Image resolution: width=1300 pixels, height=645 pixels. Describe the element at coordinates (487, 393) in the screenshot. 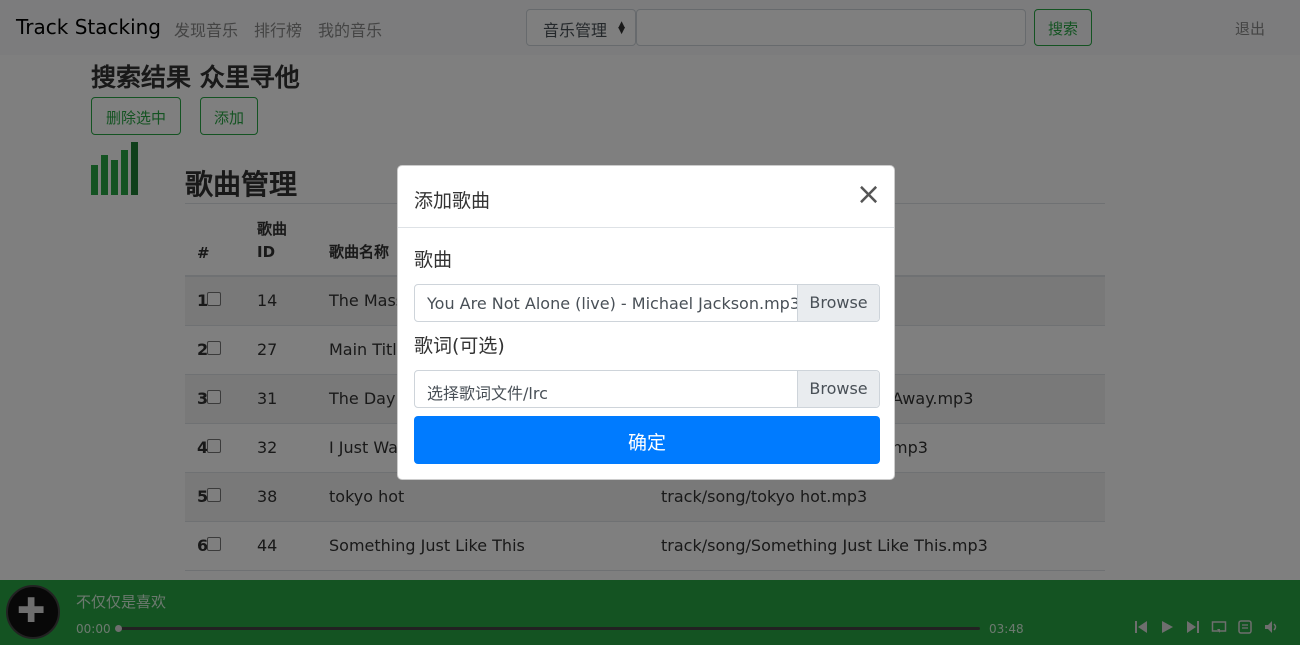

I see `lyrics-file-placeholder: 选择歌词文件/lrc` at that location.